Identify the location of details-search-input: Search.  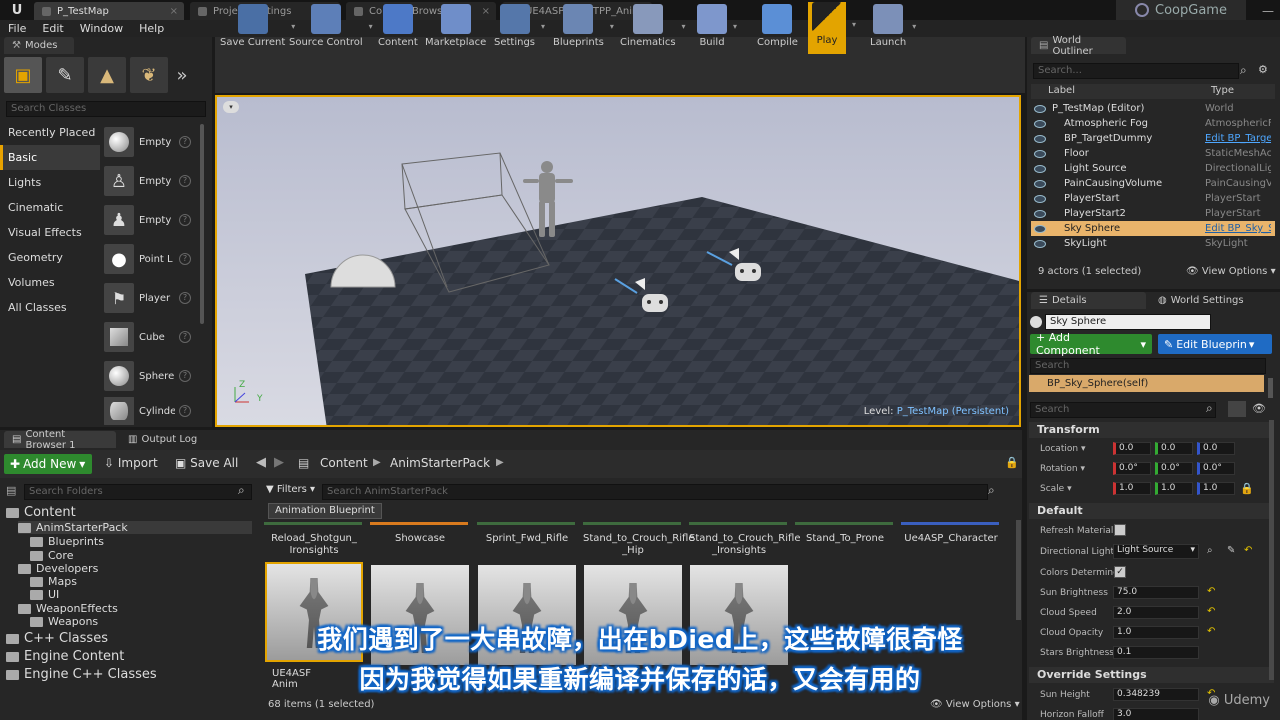
(1123, 410).